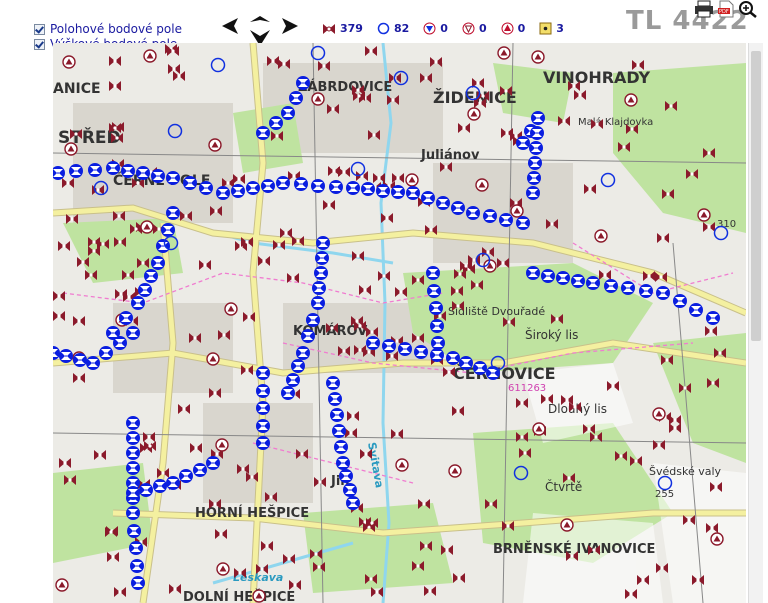 Image resolution: width=768 pixels, height=603 pixels. Describe the element at coordinates (290, 26) in the screenshot. I see `pan-right-icon` at that location.